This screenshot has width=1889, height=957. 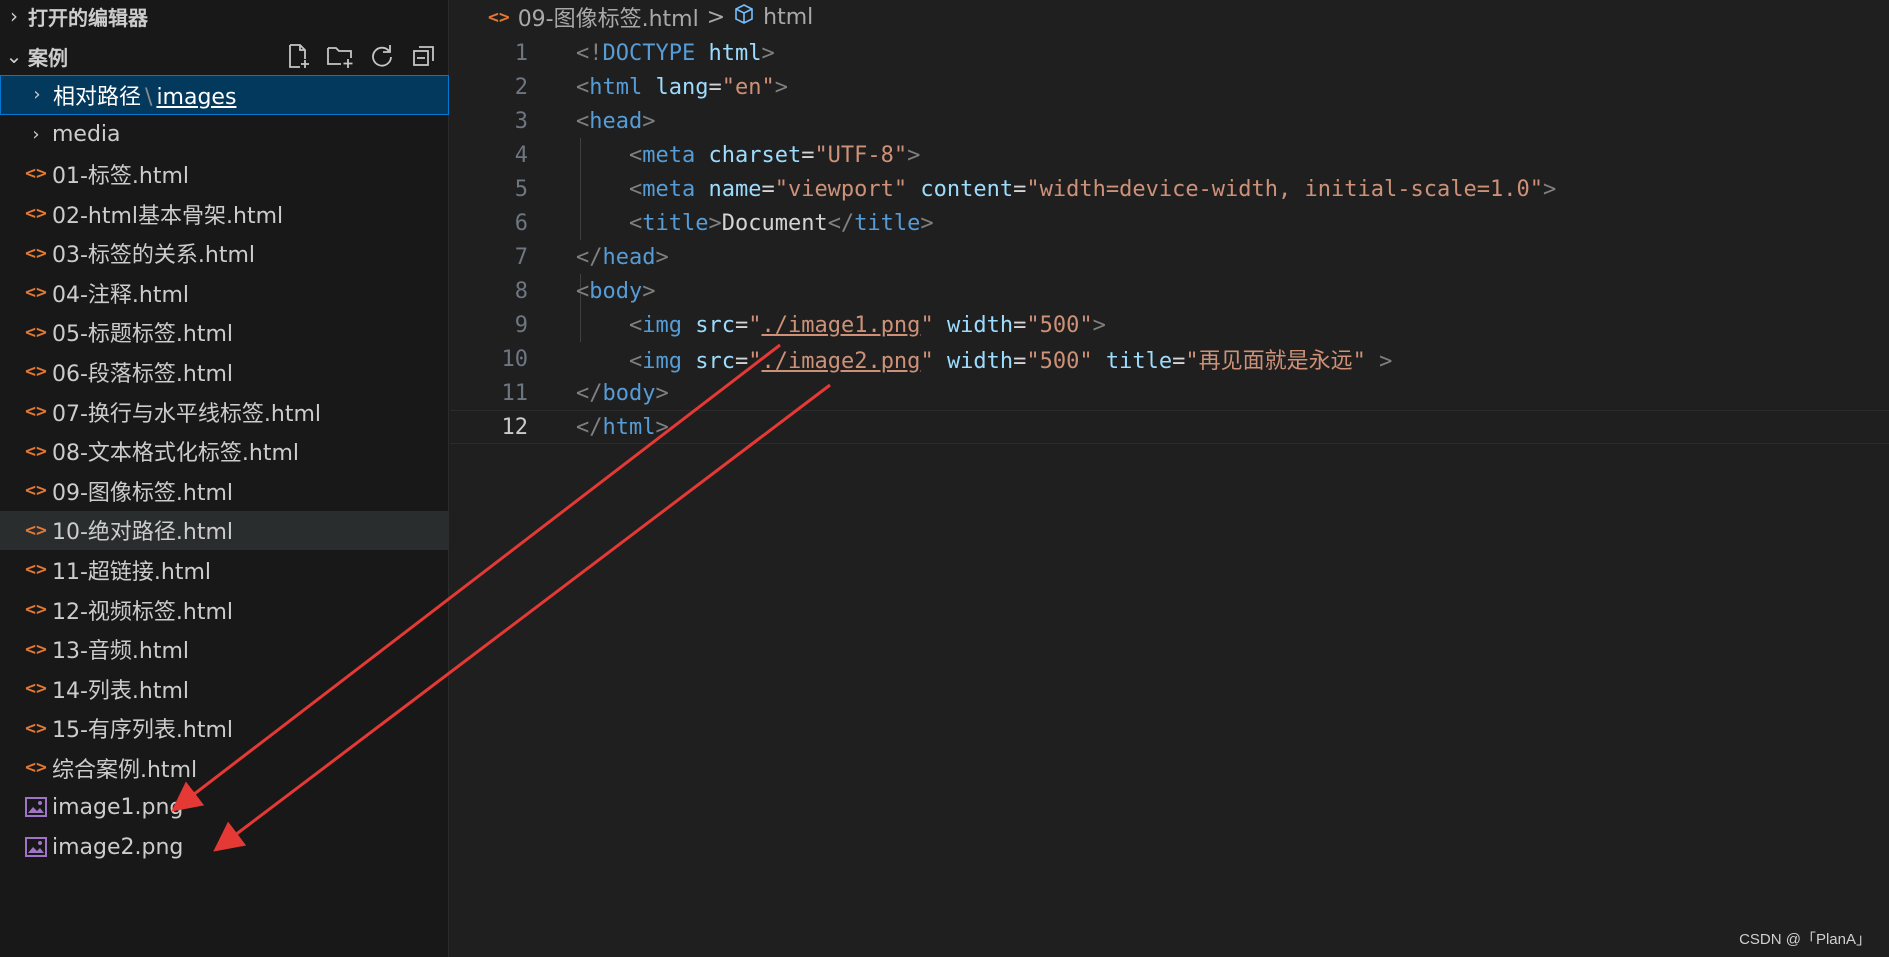 What do you see at coordinates (521, 257) in the screenshot?
I see `line-number: 7` at bounding box center [521, 257].